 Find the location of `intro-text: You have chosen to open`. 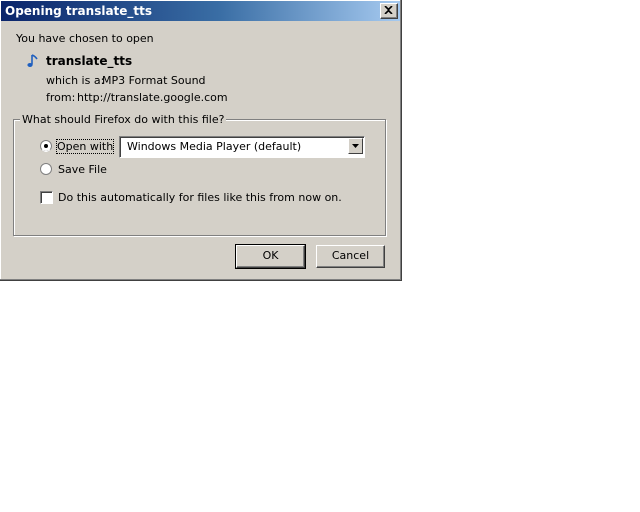

intro-text: You have chosen to open is located at coordinates (85, 38).